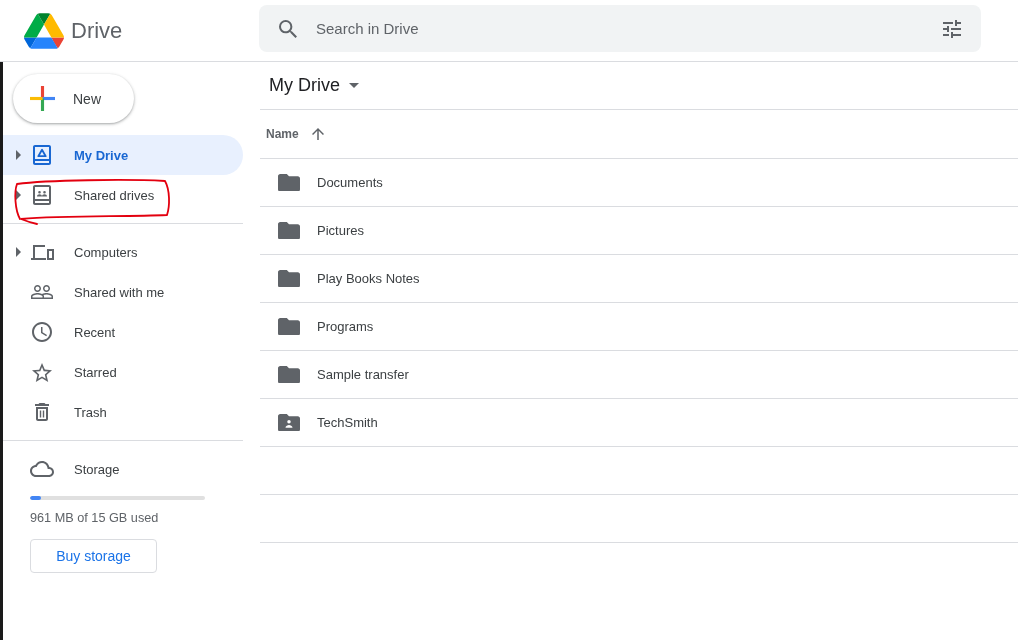 This screenshot has width=1018, height=640. Describe the element at coordinates (639, 375) in the screenshot. I see `file-row: Sample transfer` at that location.